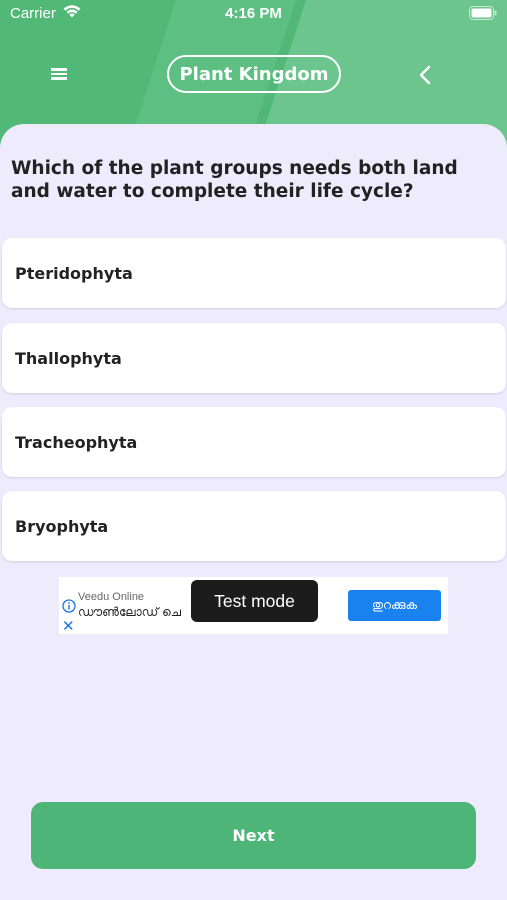 The height and width of the screenshot is (900, 507). I want to click on close-icon: ✕, so click(68, 626).